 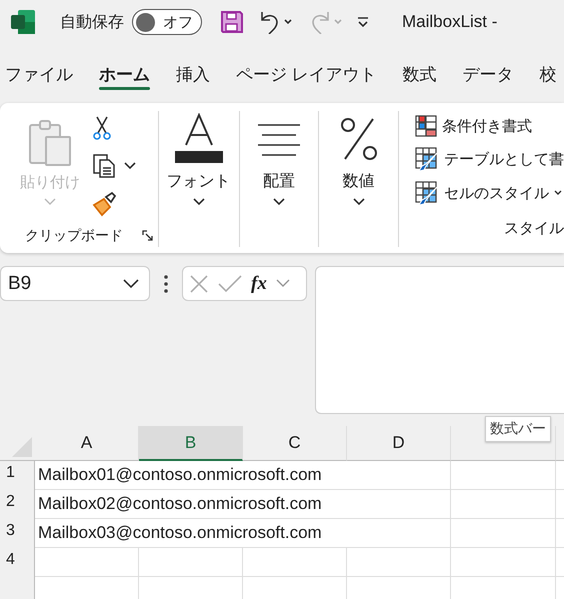 What do you see at coordinates (450, 22) in the screenshot?
I see `document-title: MailboxList -` at bounding box center [450, 22].